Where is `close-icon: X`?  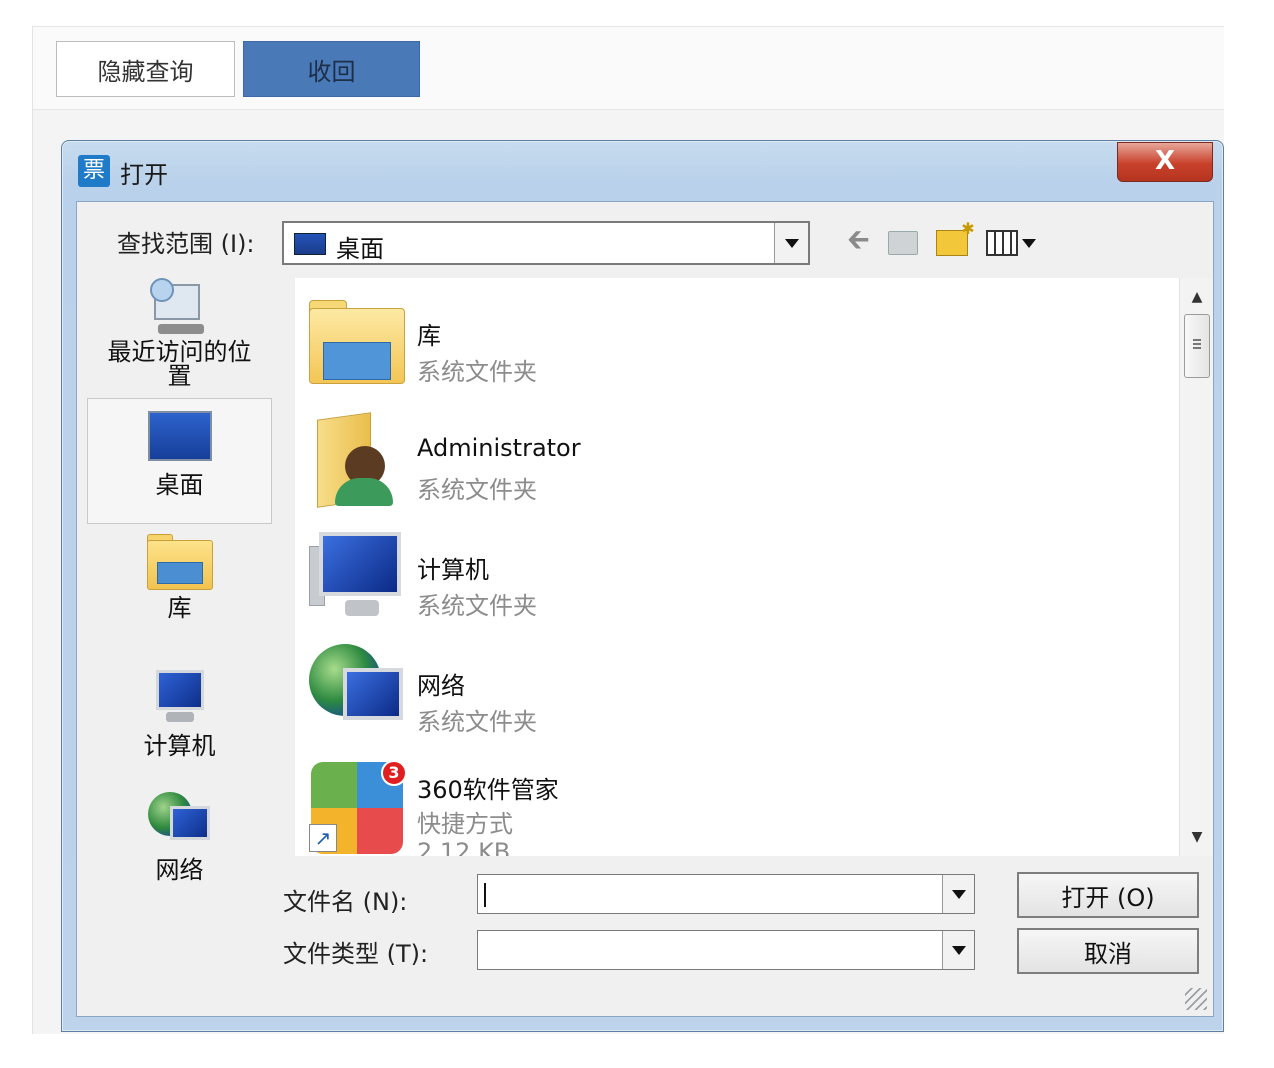 close-icon: X is located at coordinates (1165, 161).